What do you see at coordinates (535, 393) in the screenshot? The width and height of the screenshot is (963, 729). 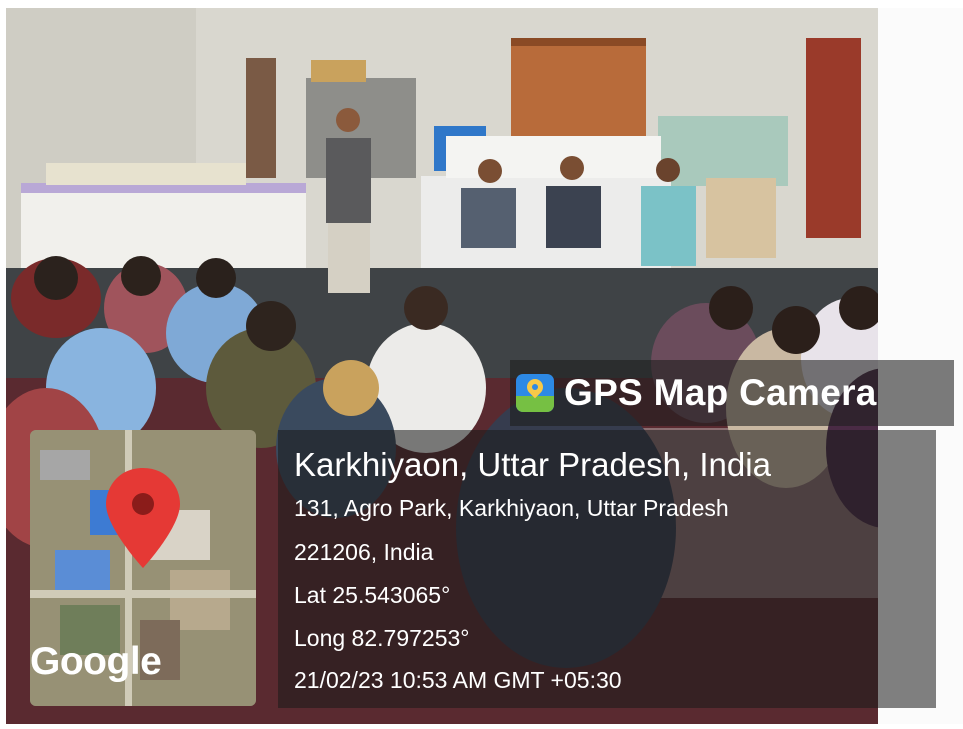 I see `gps-map-camera-icon` at bounding box center [535, 393].